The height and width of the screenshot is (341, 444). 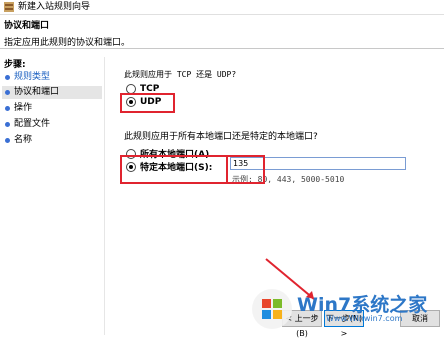 What do you see at coordinates (9, 7) in the screenshot?
I see `firewall-icon` at bounding box center [9, 7].